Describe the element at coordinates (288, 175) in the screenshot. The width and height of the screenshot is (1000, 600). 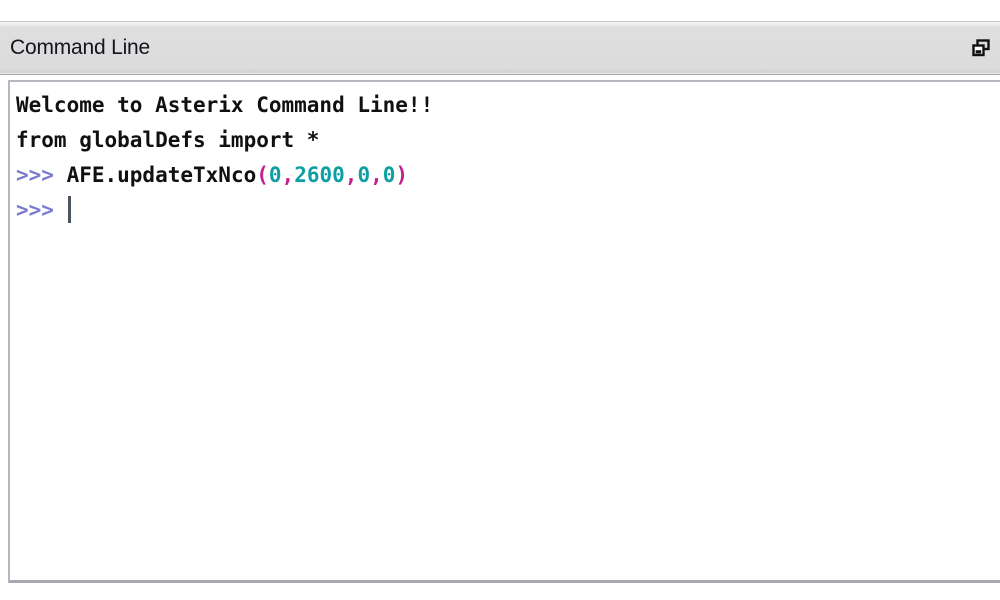
I see `line-command-token-4: ,` at that location.